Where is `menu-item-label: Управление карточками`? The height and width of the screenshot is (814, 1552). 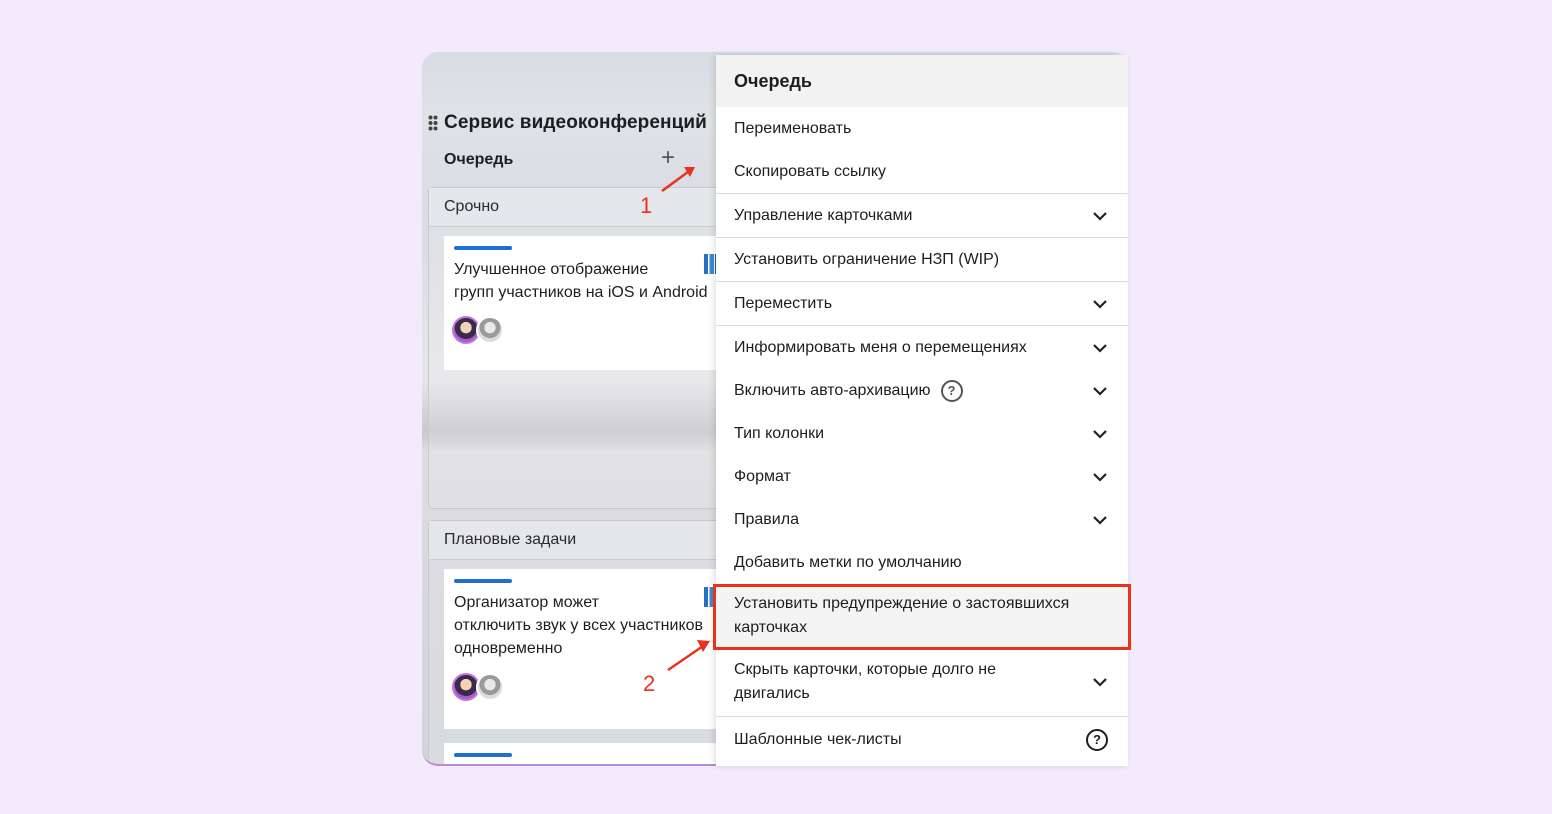 menu-item-label: Управление карточками is located at coordinates (823, 215).